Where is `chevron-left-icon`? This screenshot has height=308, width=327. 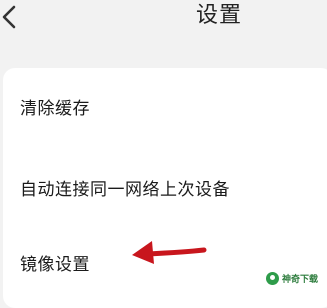 chevron-left-icon is located at coordinates (9, 17).